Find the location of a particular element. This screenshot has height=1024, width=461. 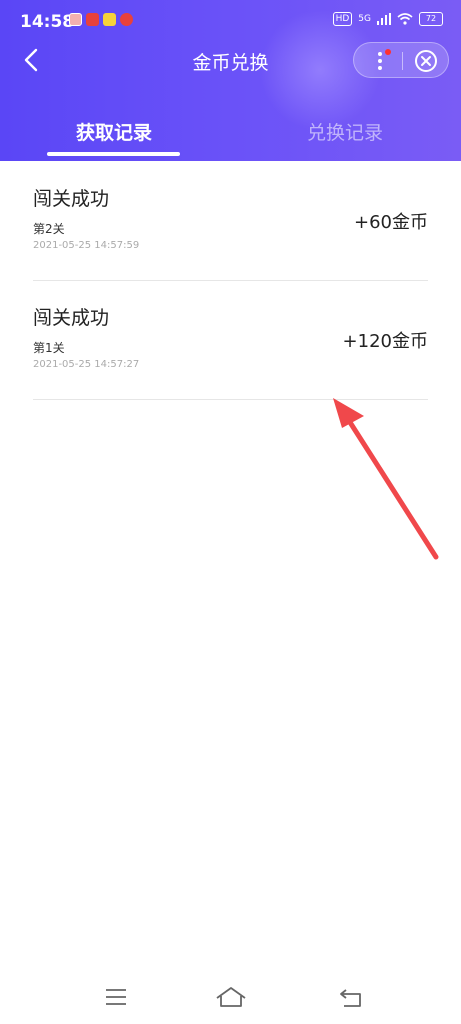

list-item: 闯关成功 第1关 2021-05-25 14:57:27 +120金币 is located at coordinates (230, 343).